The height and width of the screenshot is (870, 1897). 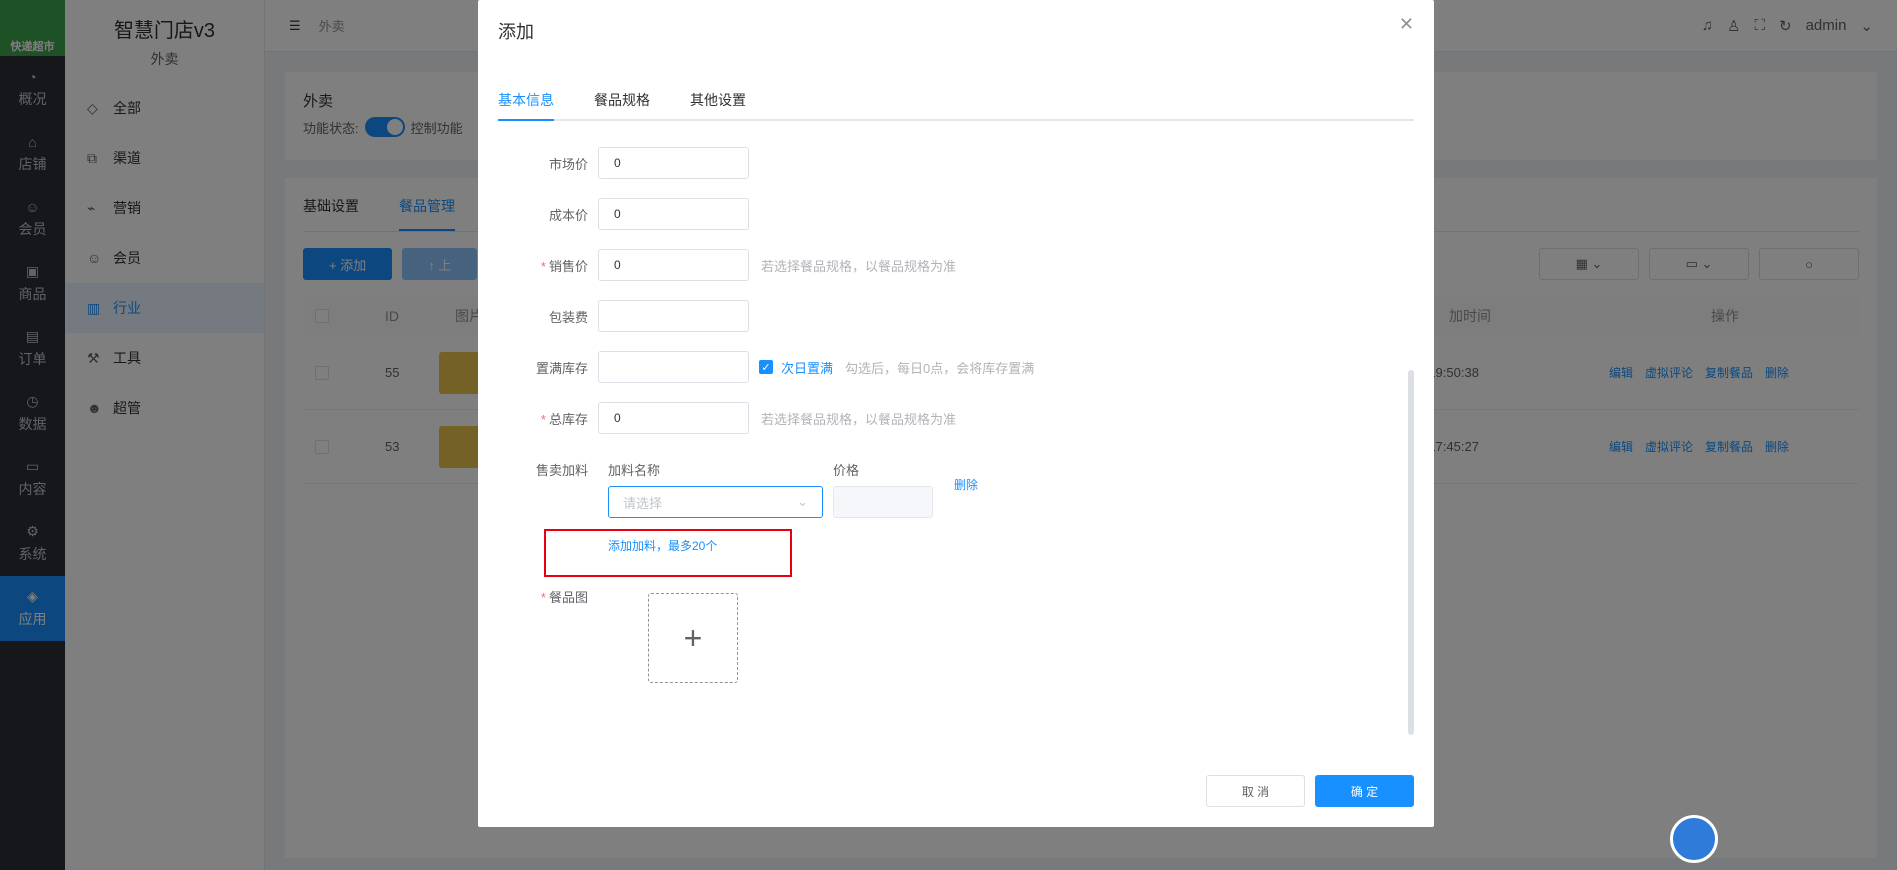 I want to click on next-day-refill-checkbox: ✓, so click(x=766, y=367).